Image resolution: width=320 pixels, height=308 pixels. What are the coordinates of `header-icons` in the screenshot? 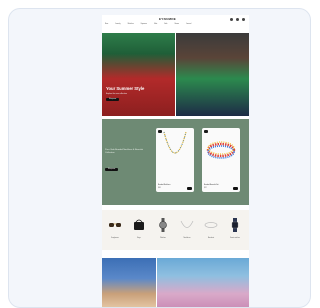 It's located at (237, 19).